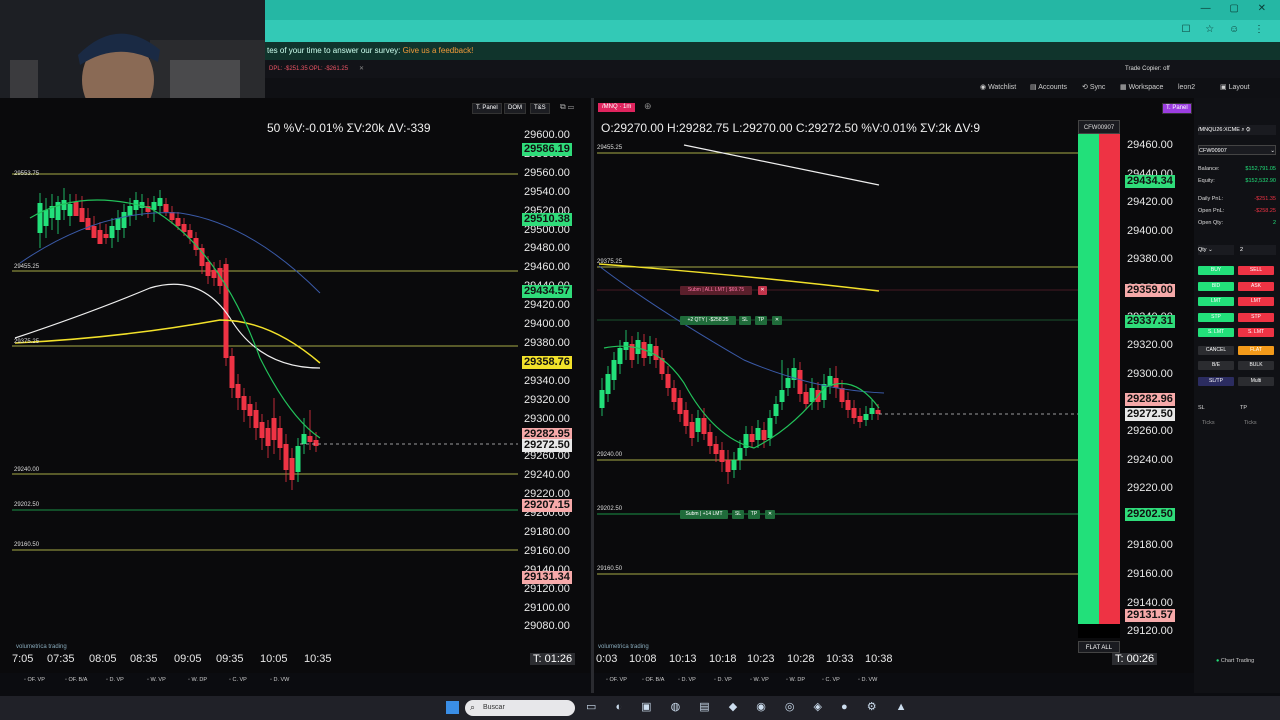  I want to click on right-indicator-toggle: ◦ OF. VP, so click(616, 680).